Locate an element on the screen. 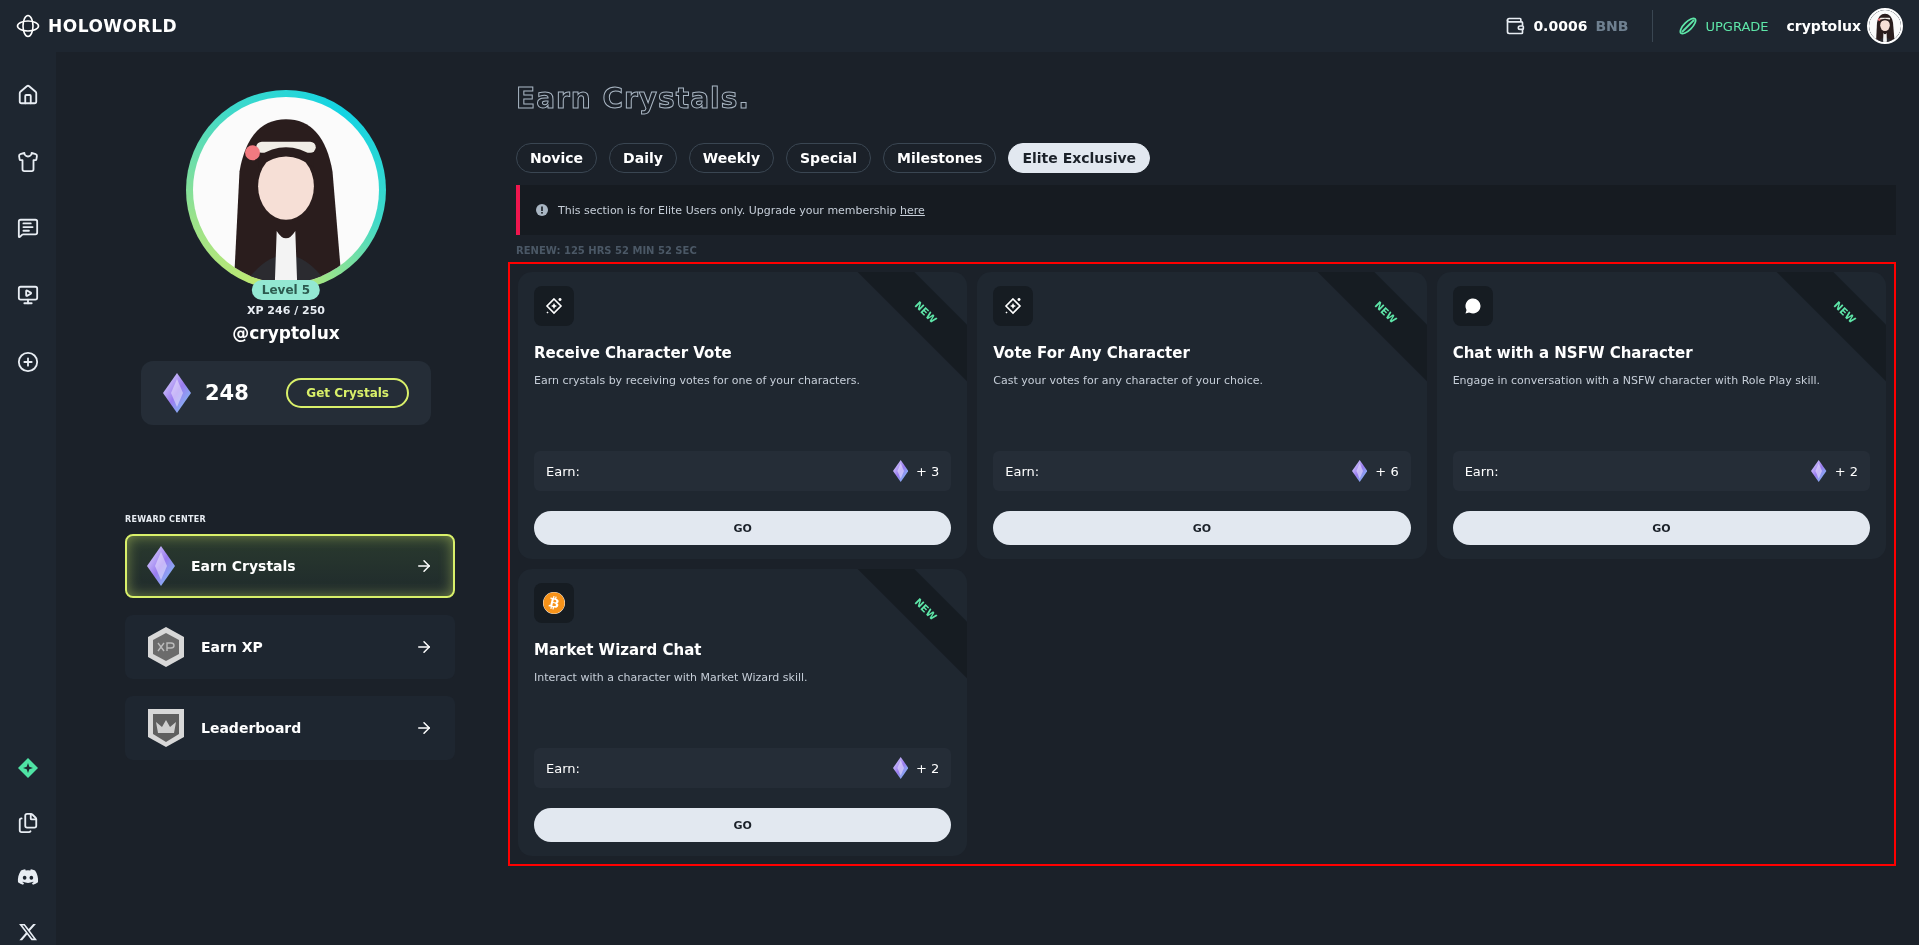  reward-amount: + 3 is located at coordinates (928, 471).